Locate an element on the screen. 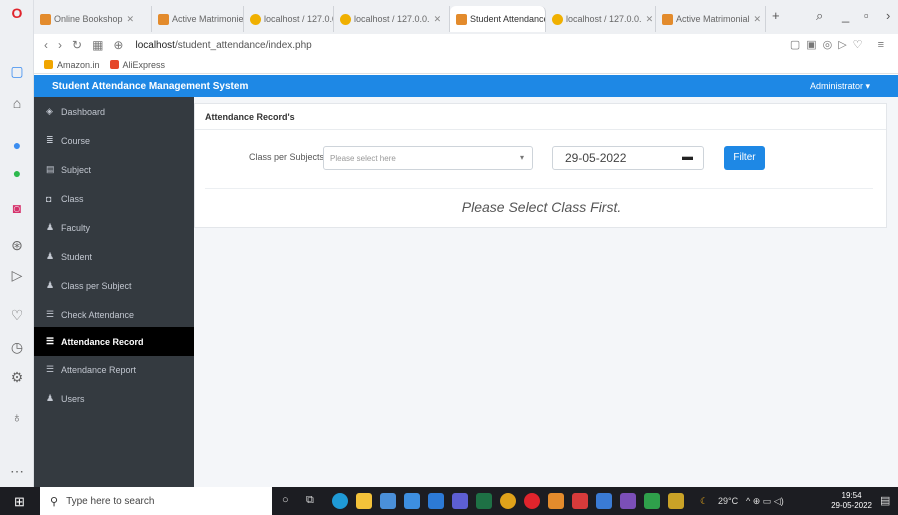  whatsapp-icon: ● is located at coordinates (17, 173).